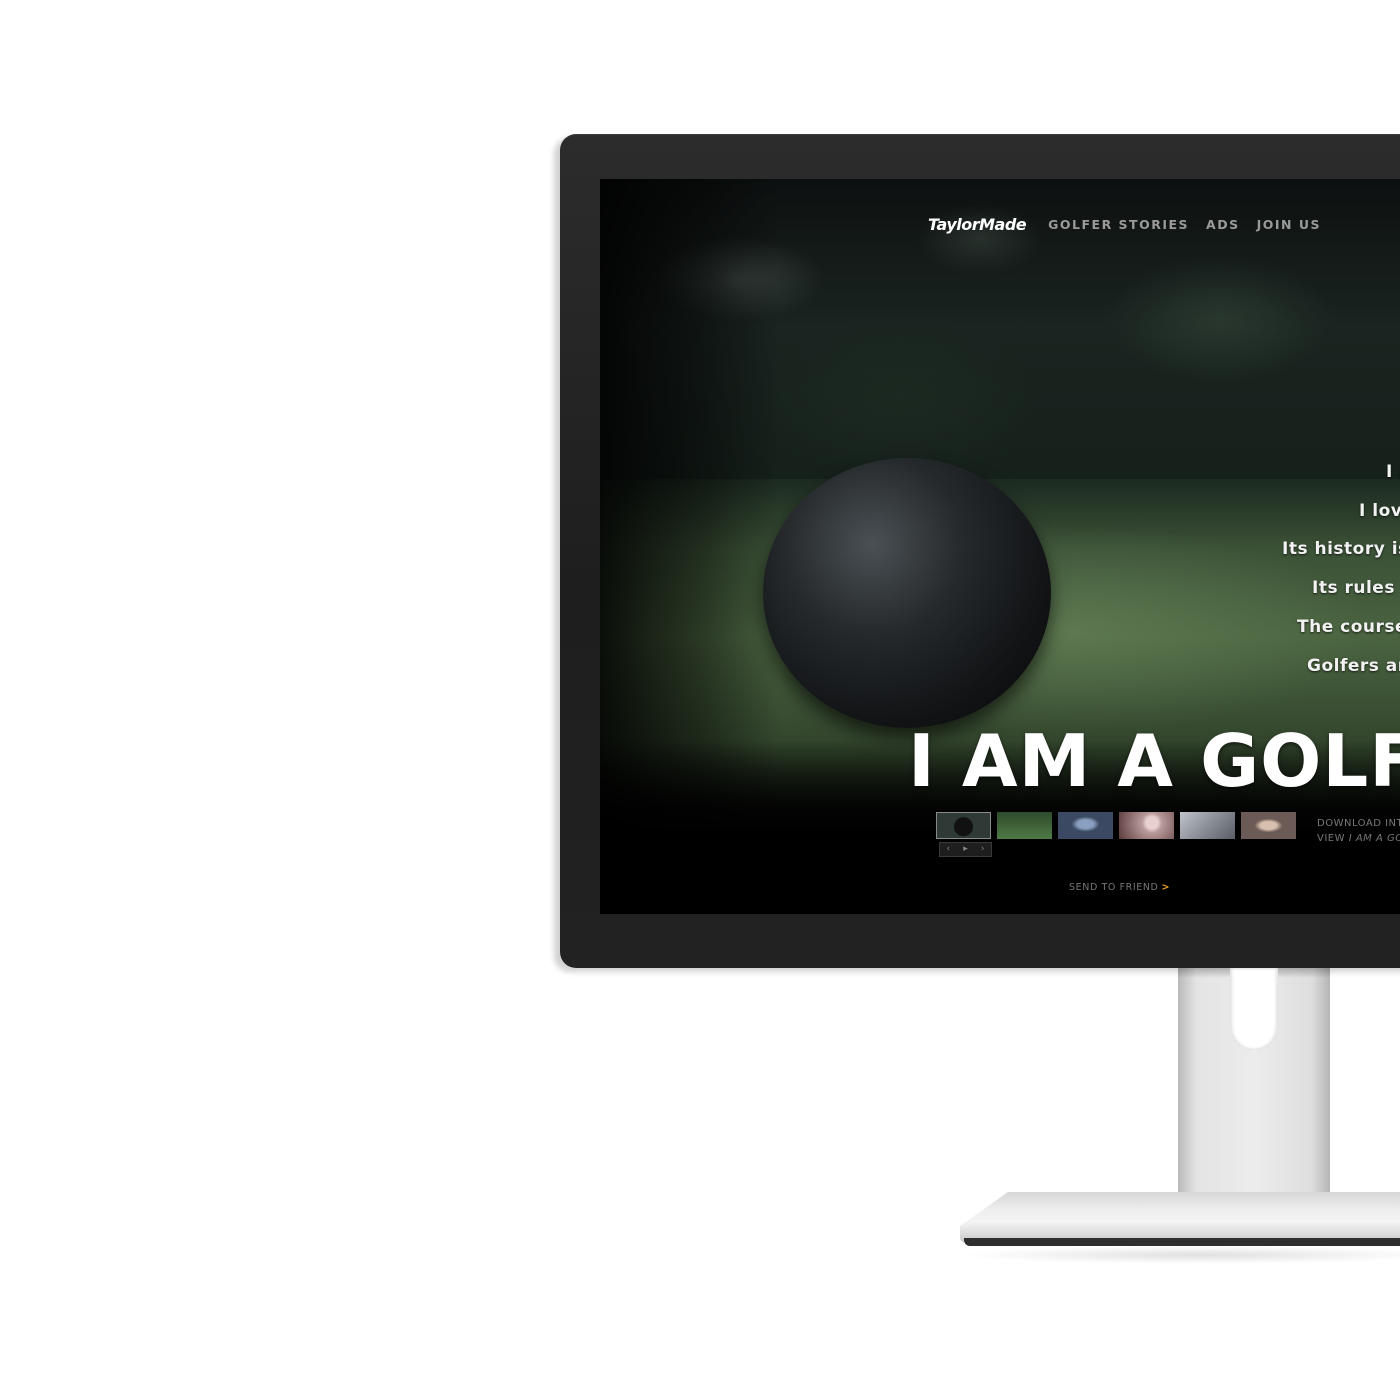  I want to click on taylormade-logo: TaylorMade, so click(977, 224).